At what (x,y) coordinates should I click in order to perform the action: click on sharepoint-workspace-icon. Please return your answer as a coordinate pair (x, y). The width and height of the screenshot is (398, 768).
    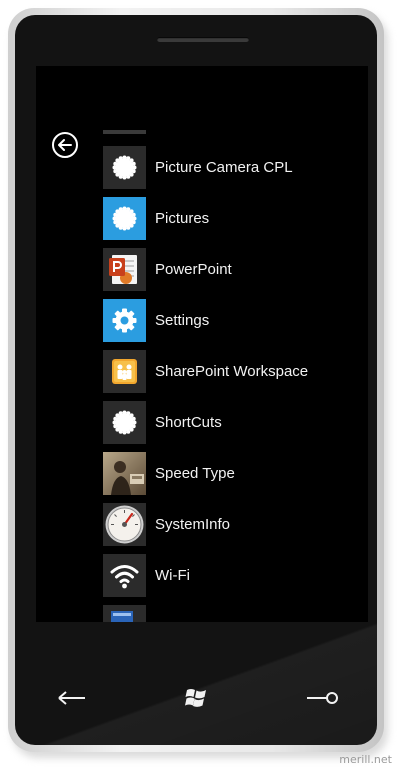
    Looking at the image, I should click on (124, 371).